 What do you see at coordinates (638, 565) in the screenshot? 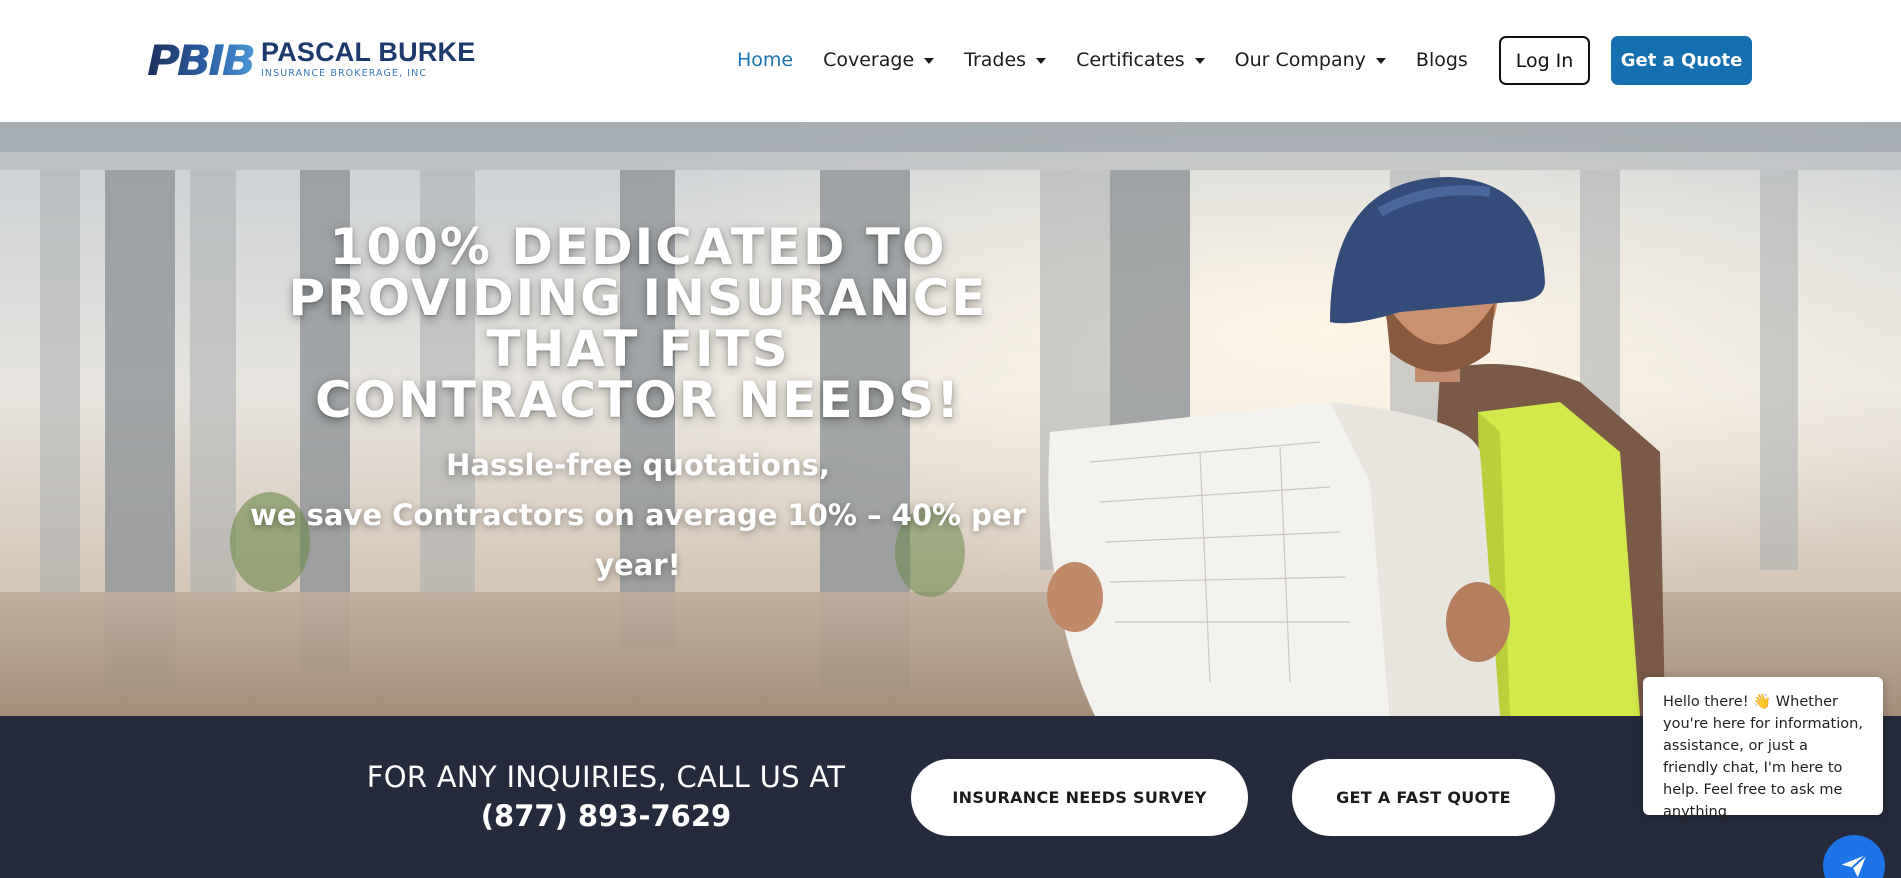
I see `hero-subtitle-line: year!` at bounding box center [638, 565].